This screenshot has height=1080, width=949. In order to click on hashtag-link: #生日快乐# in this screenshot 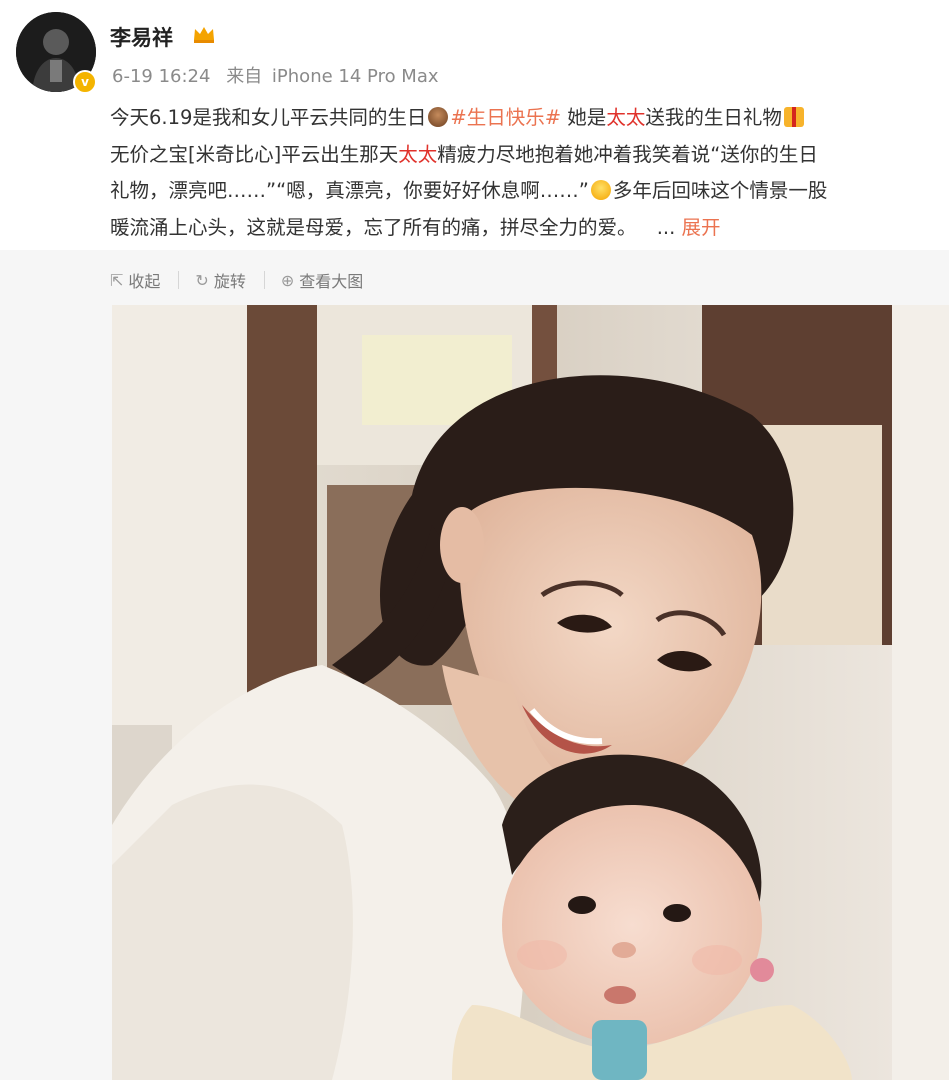, I will do `click(505, 117)`.